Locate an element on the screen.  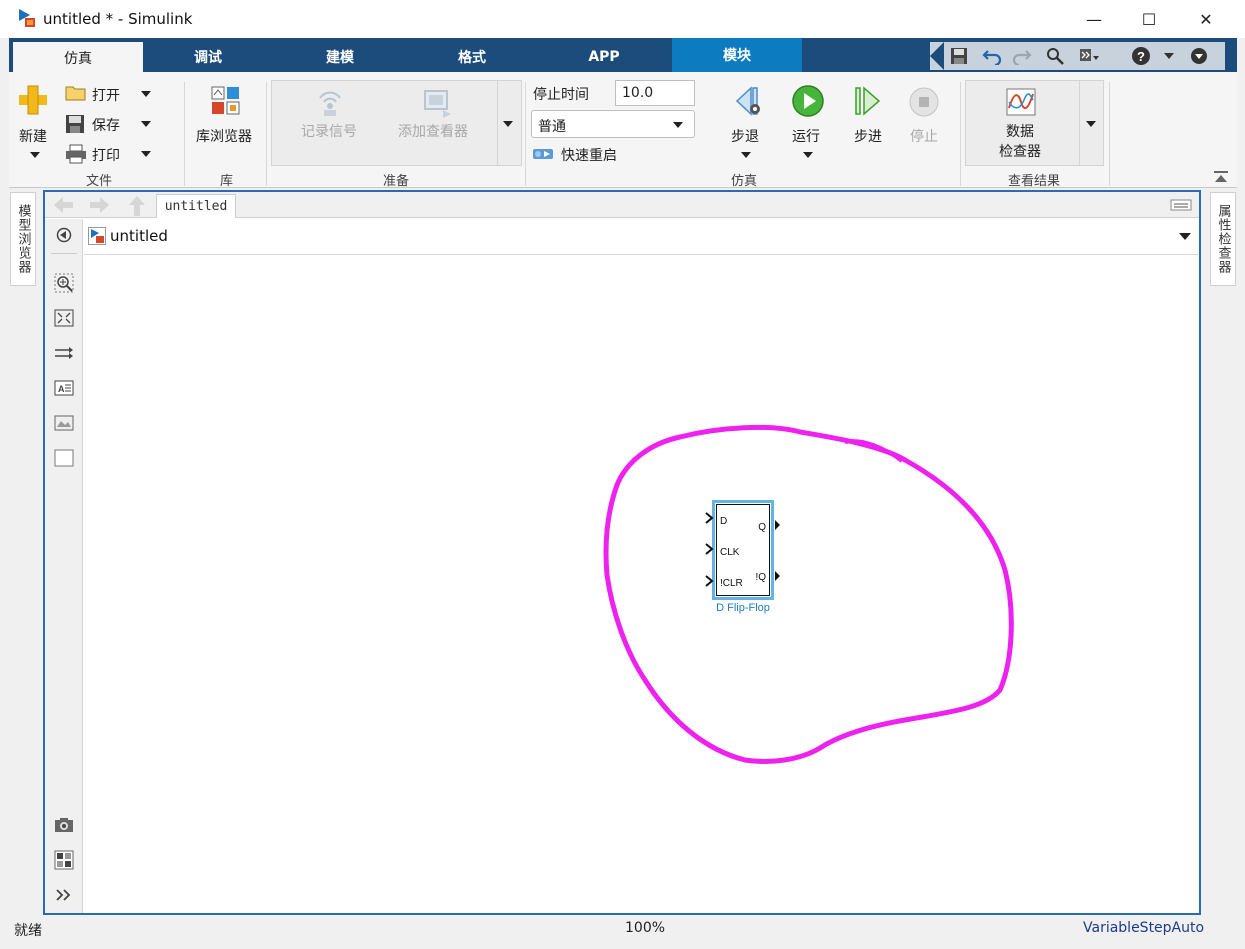
stop-icon is located at coordinates (924, 102).